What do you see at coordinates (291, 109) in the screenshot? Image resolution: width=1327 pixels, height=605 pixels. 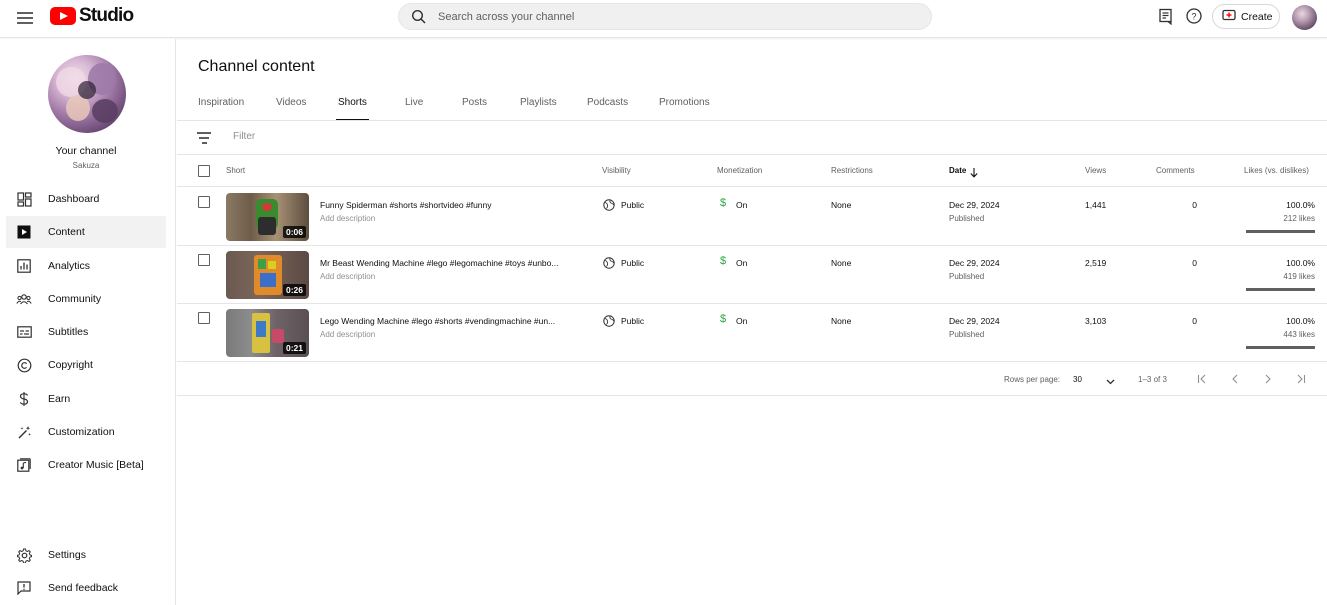 I see `tab-videos: Videos` at bounding box center [291, 109].